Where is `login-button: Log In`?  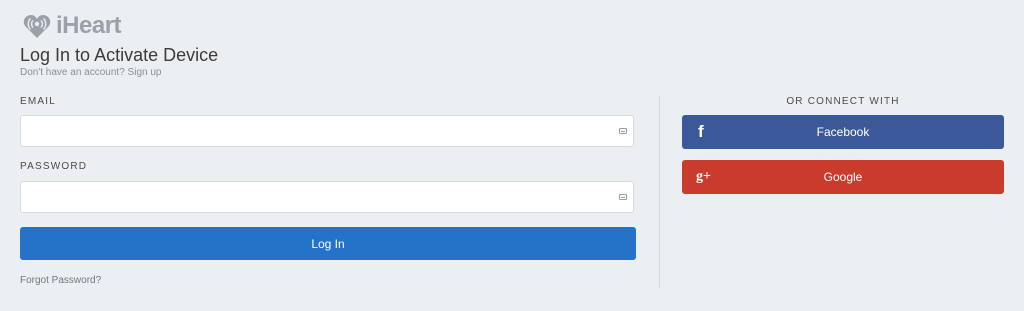
login-button: Log In is located at coordinates (328, 243).